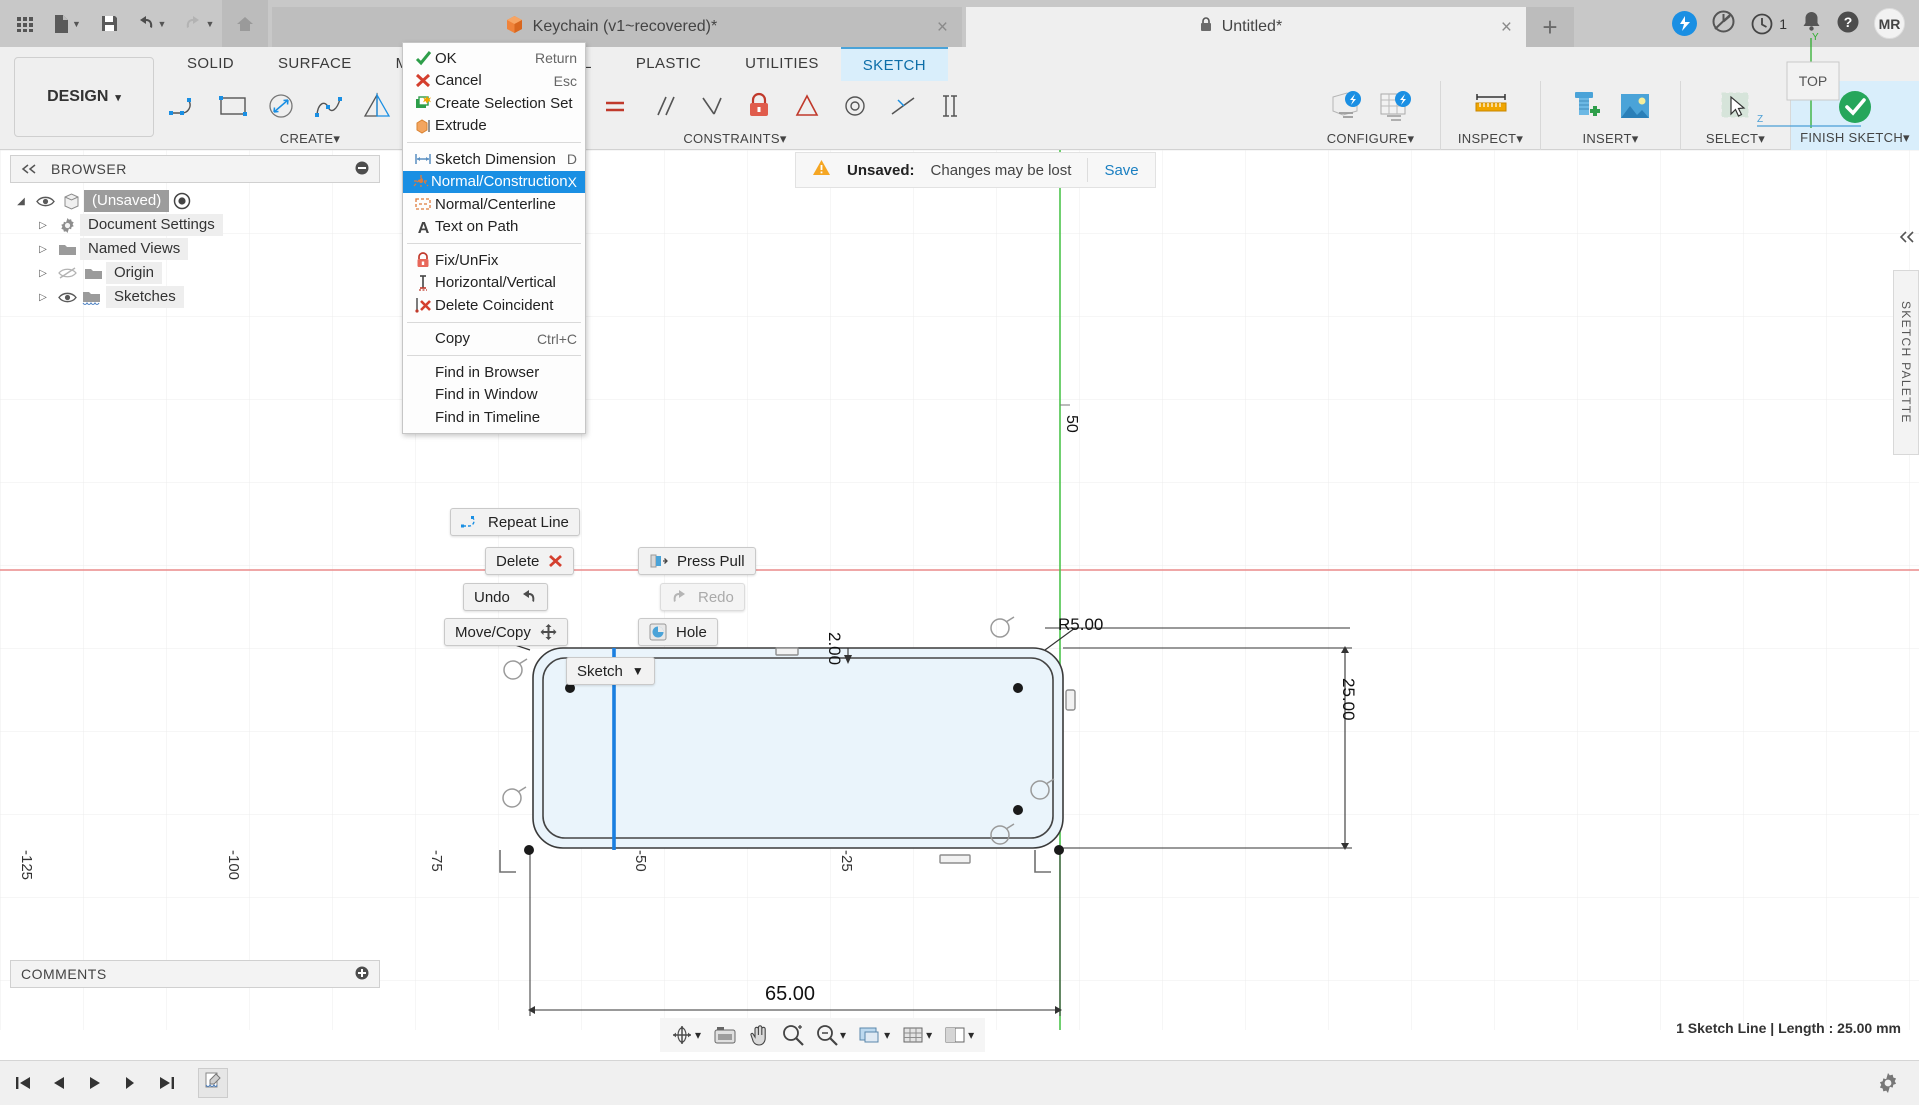 The height and width of the screenshot is (1105, 1919). Describe the element at coordinates (59, 1083) in the screenshot. I see `step-back-icon` at that location.